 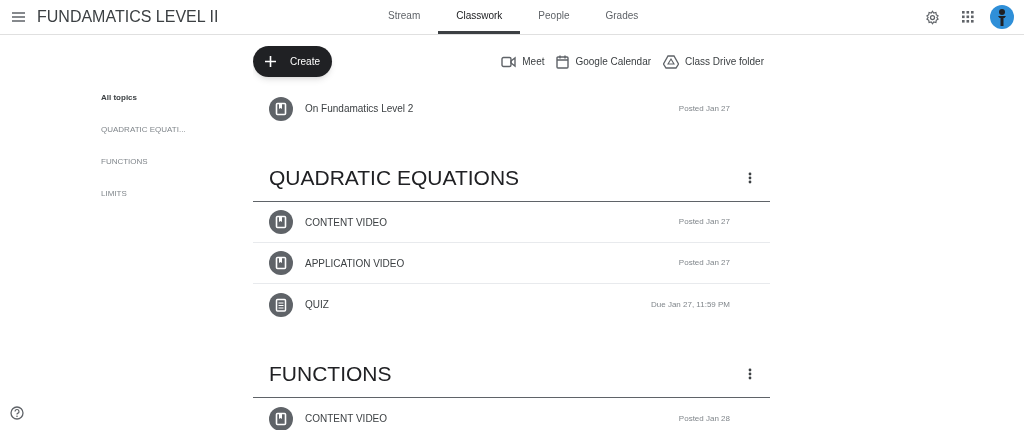 What do you see at coordinates (317, 304) in the screenshot?
I see `item-title: QUIZ` at bounding box center [317, 304].